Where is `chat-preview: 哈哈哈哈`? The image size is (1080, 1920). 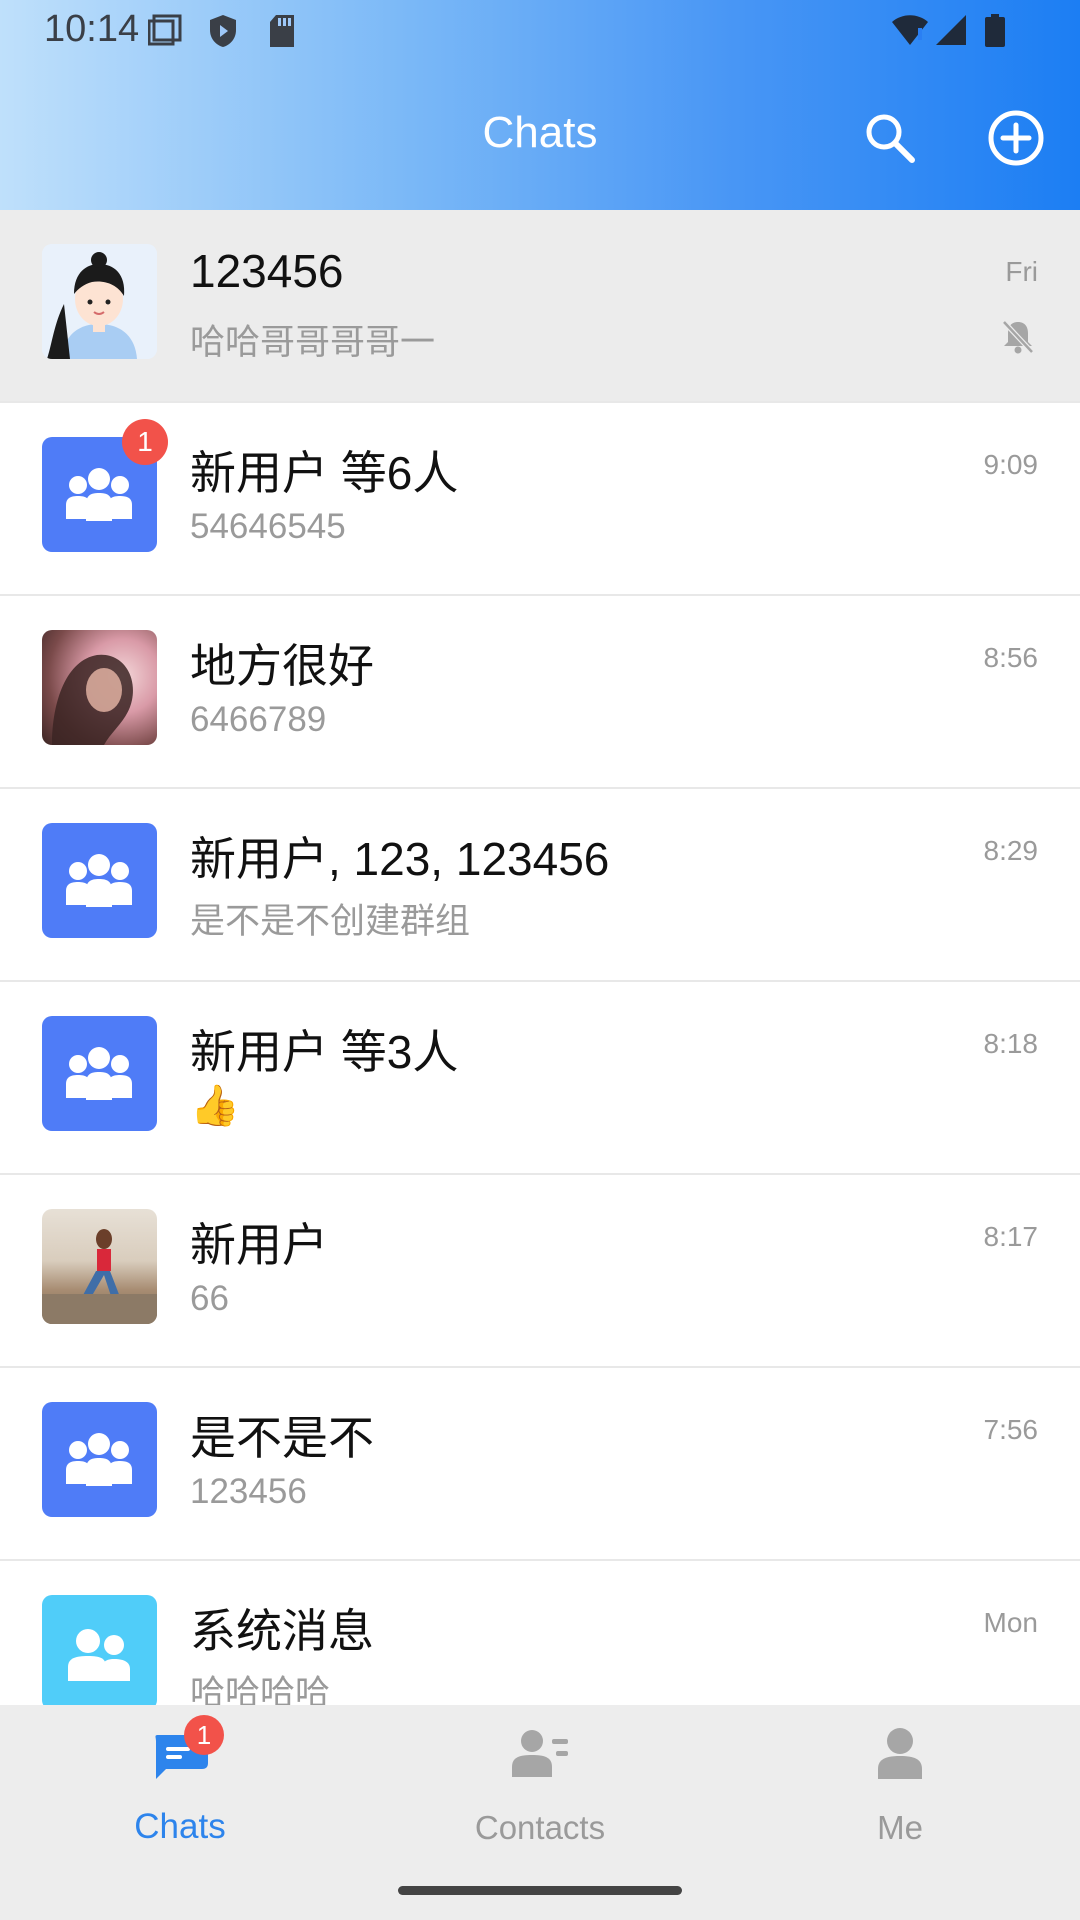
chat-preview: 哈哈哈哈 is located at coordinates (260, 1689).